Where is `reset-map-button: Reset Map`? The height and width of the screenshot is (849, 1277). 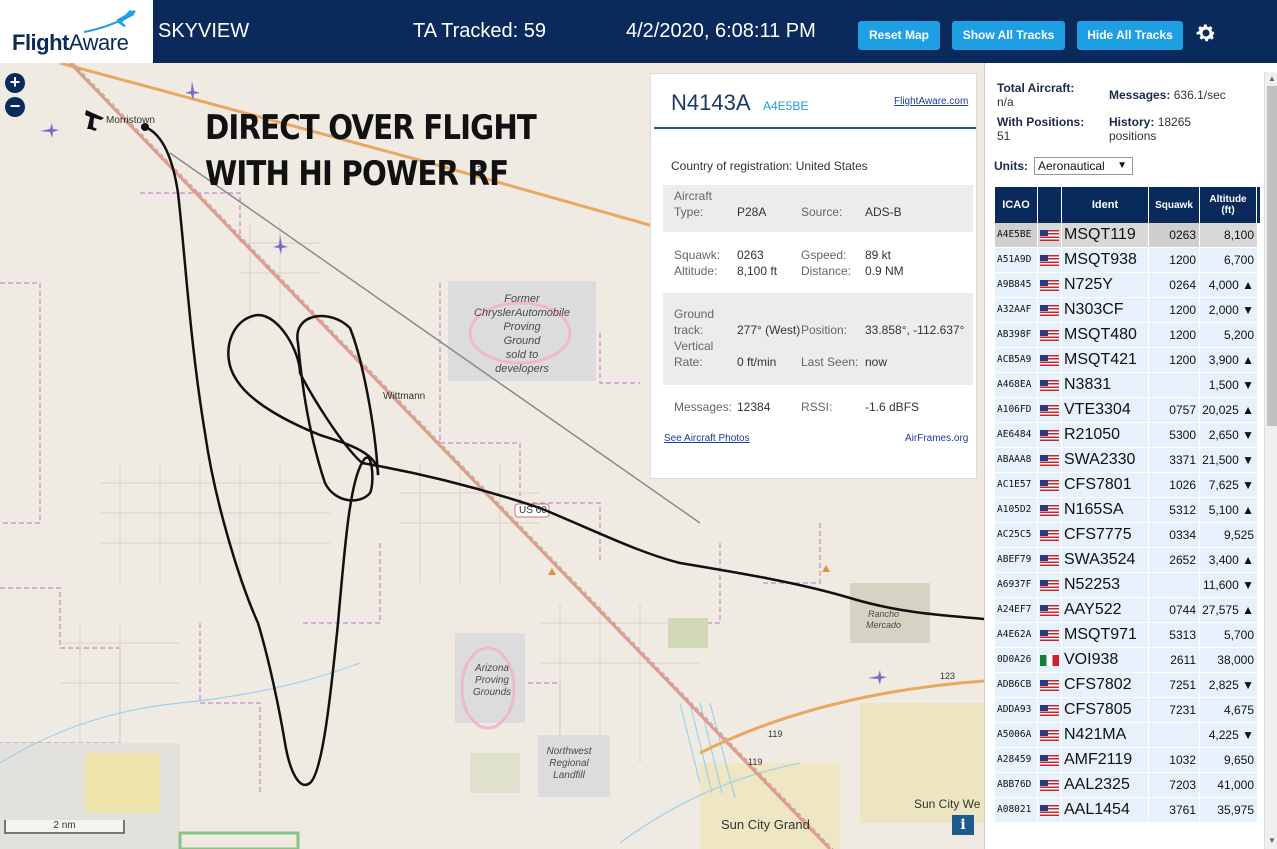 reset-map-button: Reset Map is located at coordinates (899, 35).